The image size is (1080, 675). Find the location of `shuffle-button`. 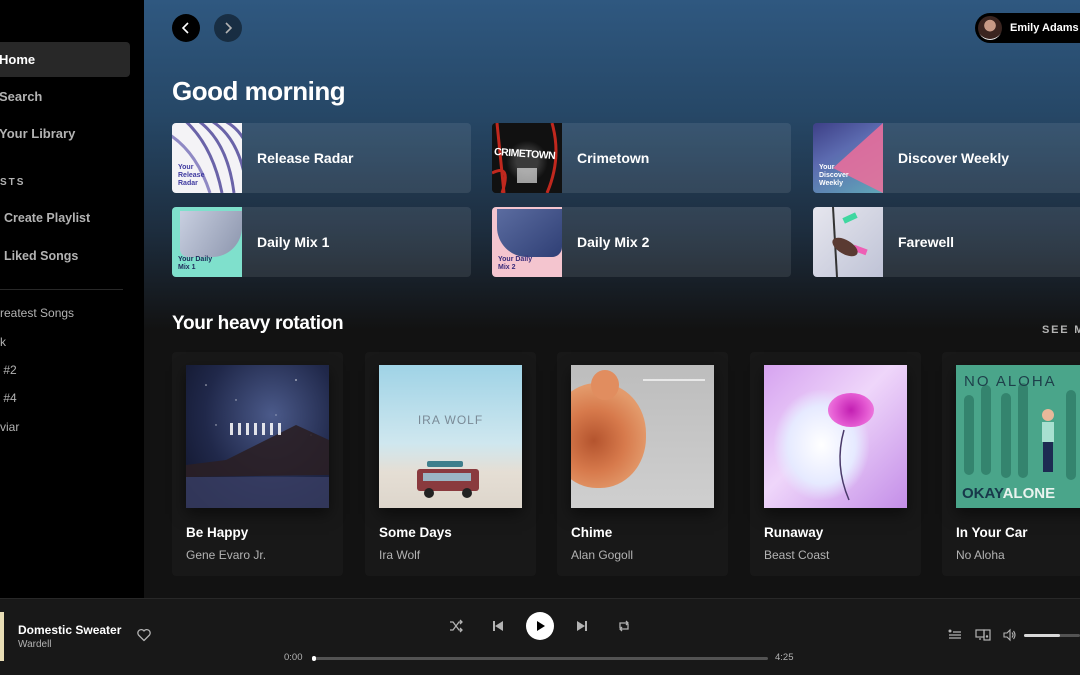

shuffle-button is located at coordinates (456, 626).